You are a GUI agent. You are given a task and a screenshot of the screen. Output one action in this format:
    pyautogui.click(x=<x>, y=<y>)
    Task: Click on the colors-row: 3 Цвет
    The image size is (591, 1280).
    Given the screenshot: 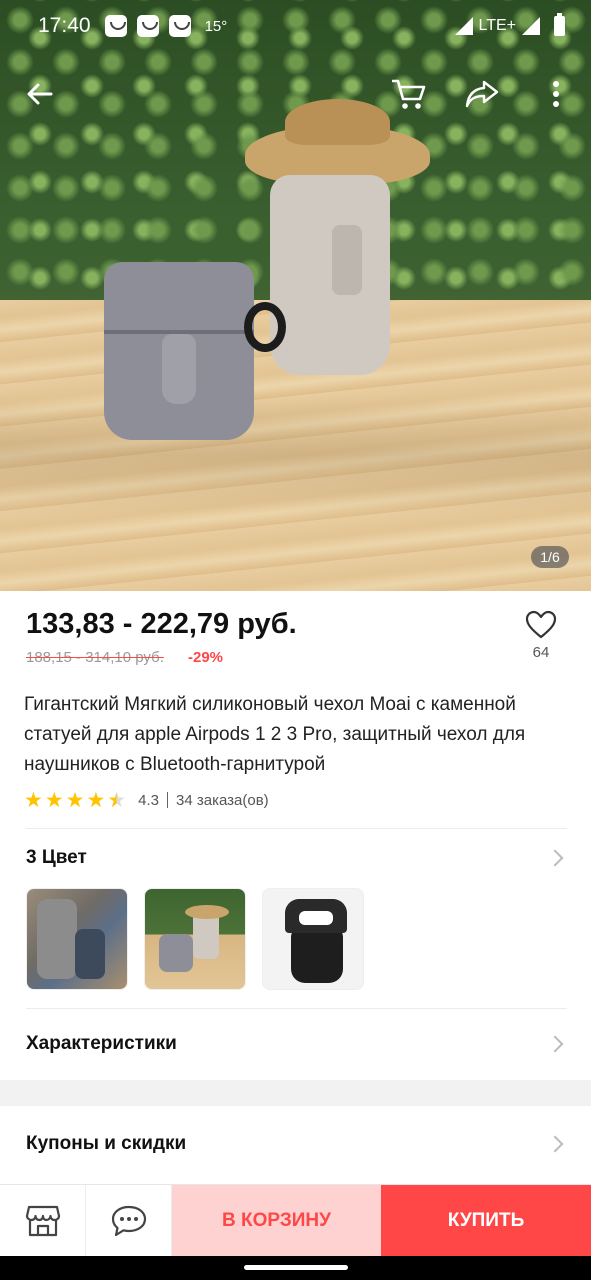 What is the action you would take?
    pyautogui.click(x=296, y=858)
    